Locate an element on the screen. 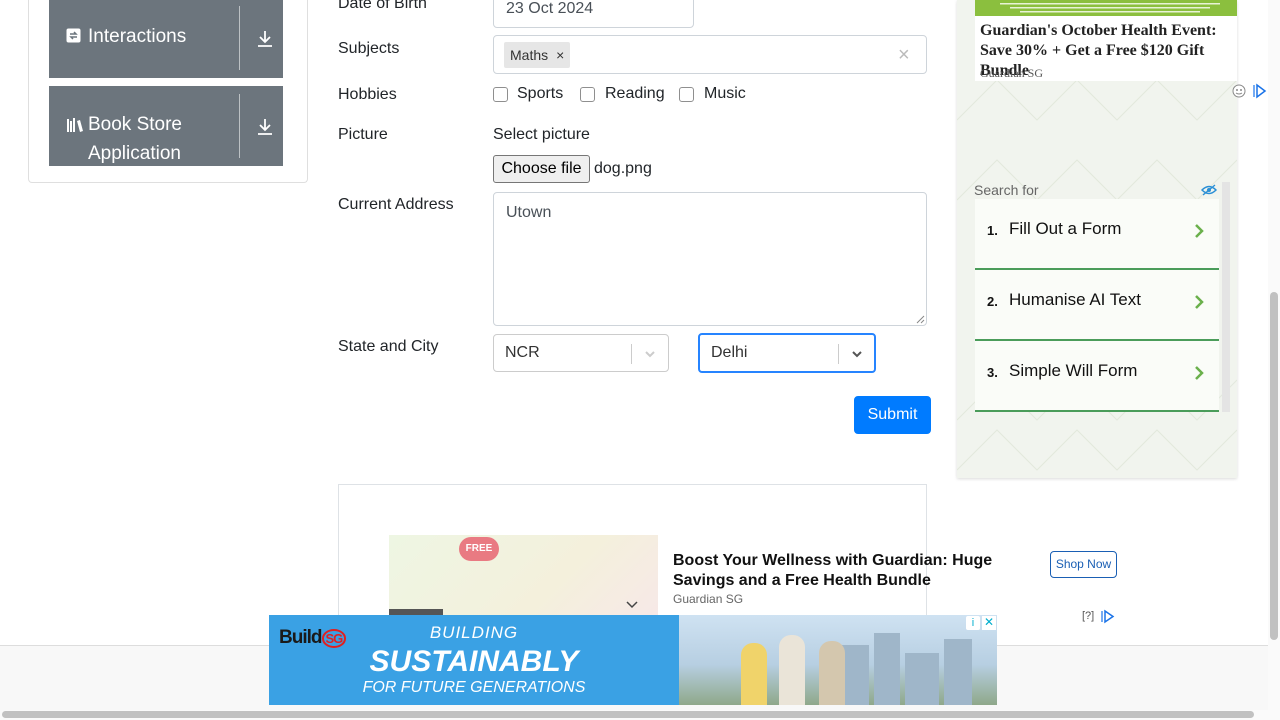 The height and width of the screenshot is (720, 1280). subject-chip-label: Maths is located at coordinates (529, 55).